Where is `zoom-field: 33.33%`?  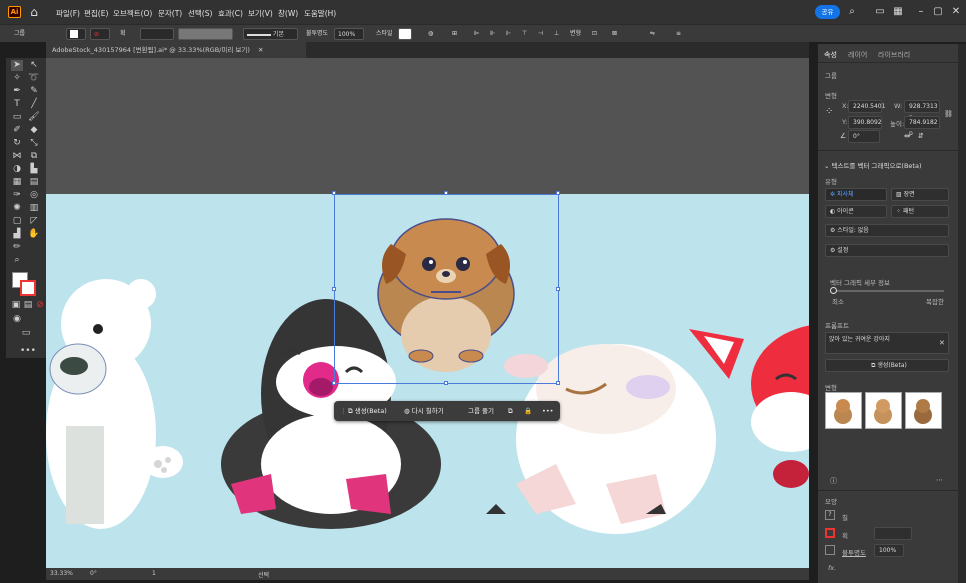
zoom-field: 33.33% is located at coordinates (61, 573).